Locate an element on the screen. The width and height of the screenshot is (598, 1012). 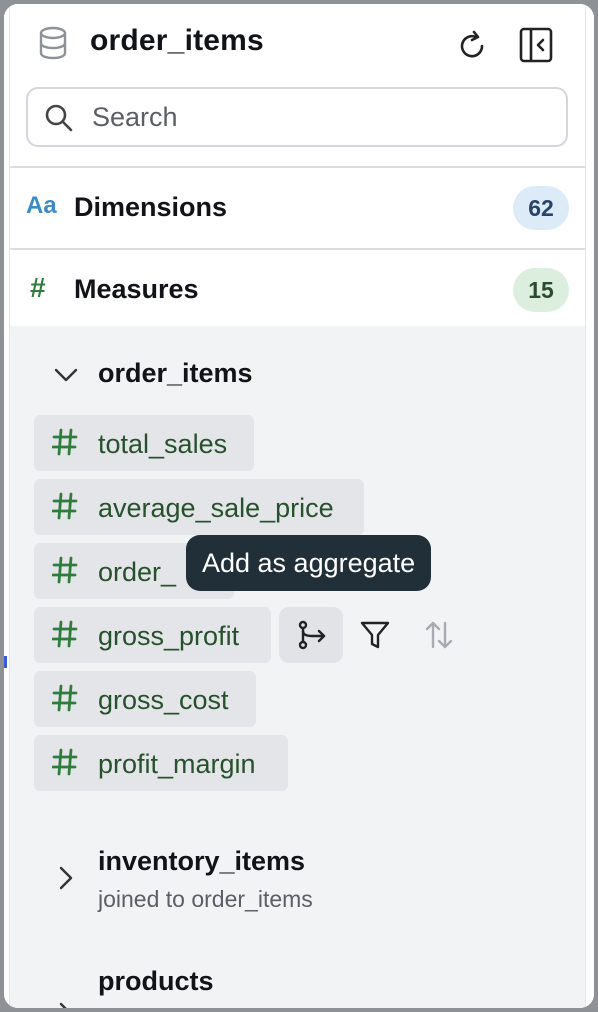
tooltip: Add as aggregate is located at coordinates (309, 563).